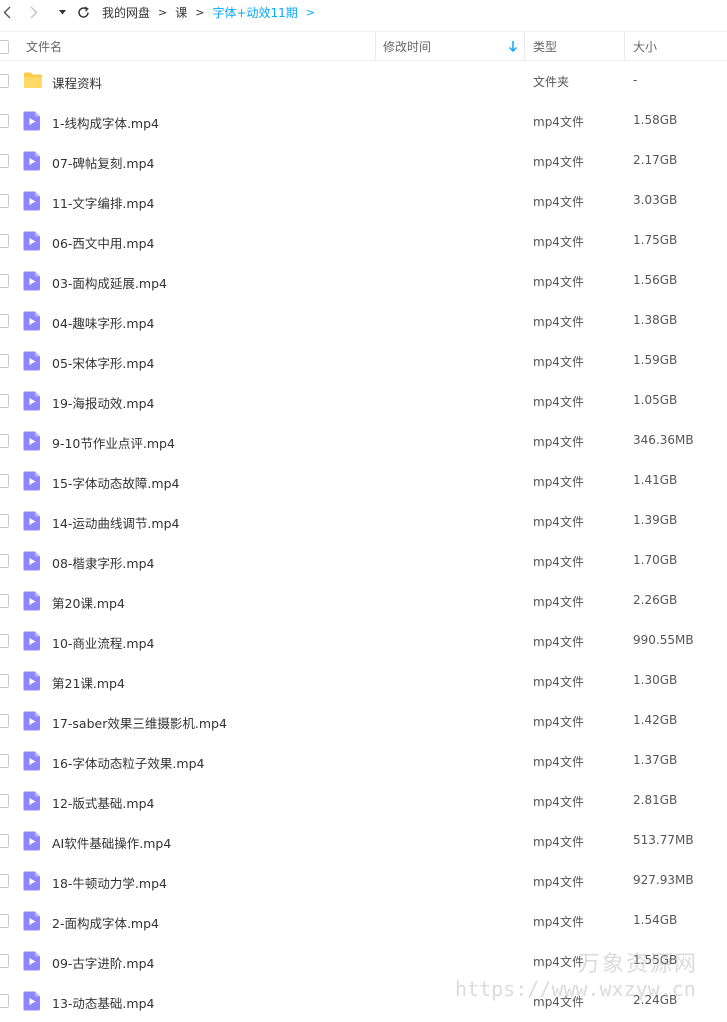  What do you see at coordinates (105, 922) in the screenshot?
I see `file-name: 2-面构成字体.mp4` at bounding box center [105, 922].